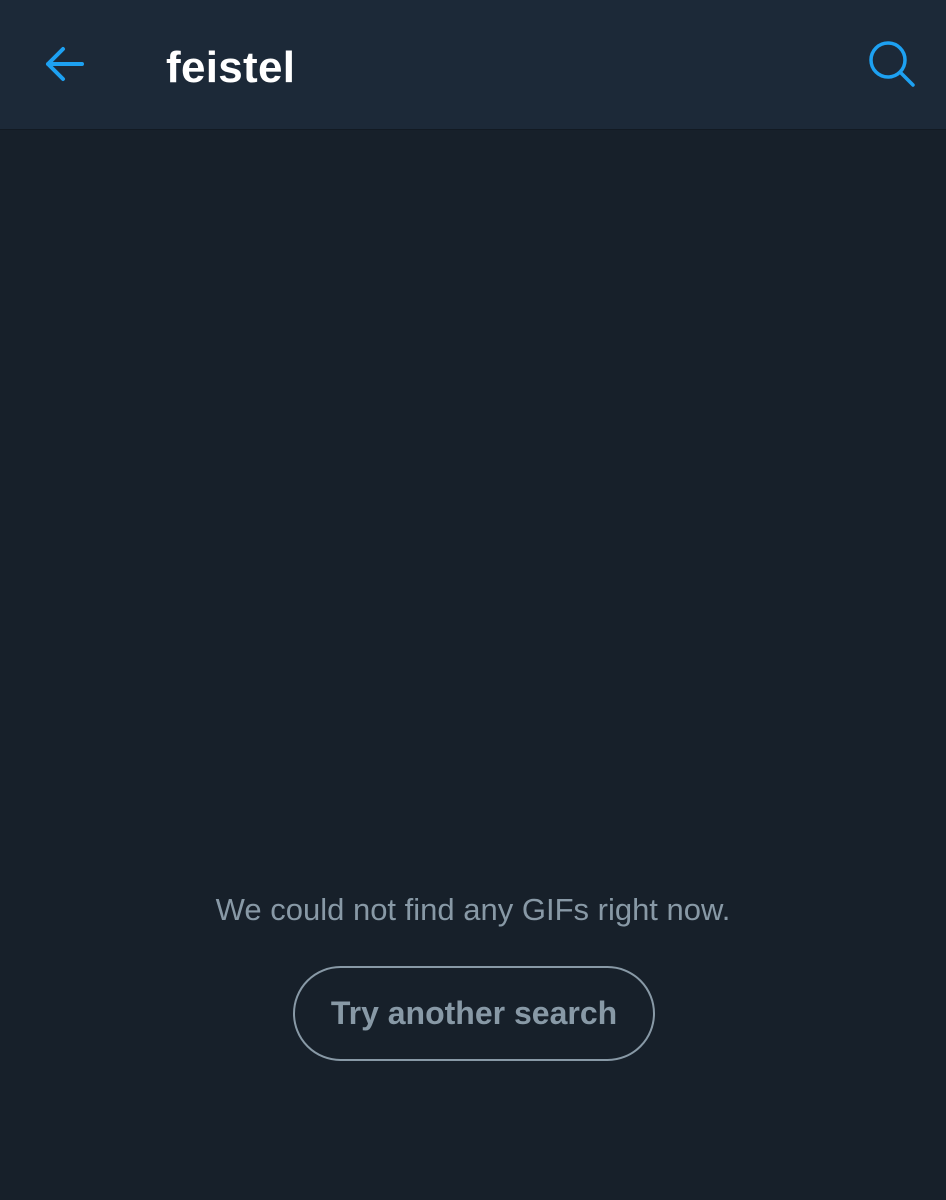 The height and width of the screenshot is (1200, 946). Describe the element at coordinates (230, 68) in the screenshot. I see `search-query-text: feistel` at that location.